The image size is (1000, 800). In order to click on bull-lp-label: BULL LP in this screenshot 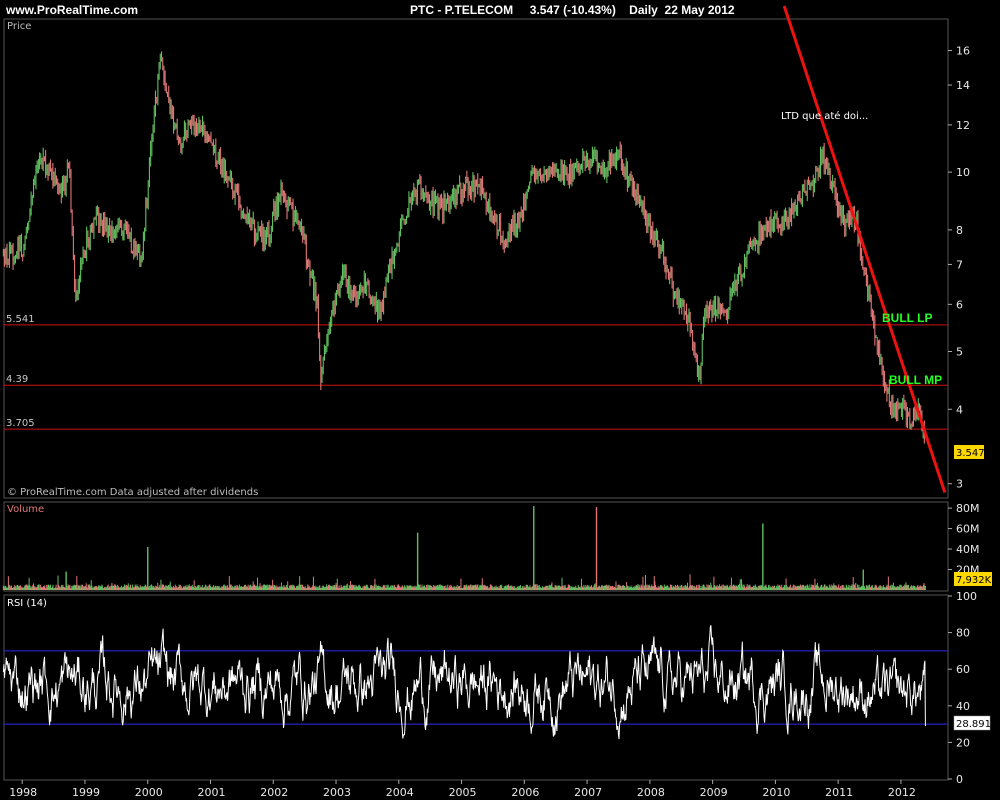, I will do `click(907, 318)`.